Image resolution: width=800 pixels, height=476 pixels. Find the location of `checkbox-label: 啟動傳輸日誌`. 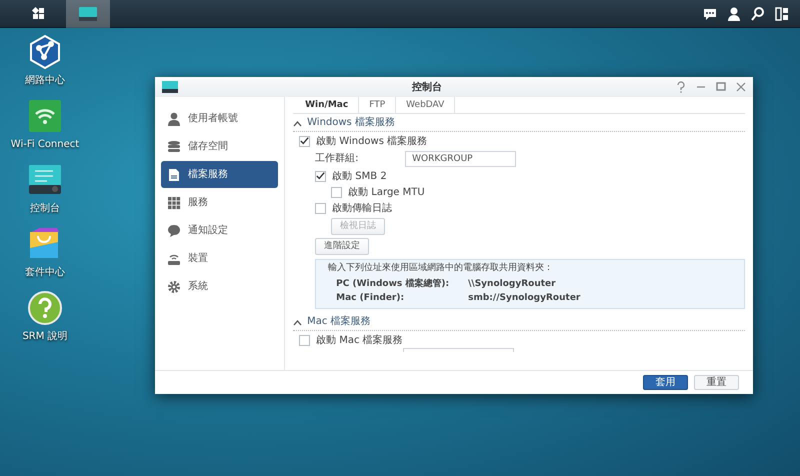

checkbox-label: 啟動傳輸日誌 is located at coordinates (362, 209).